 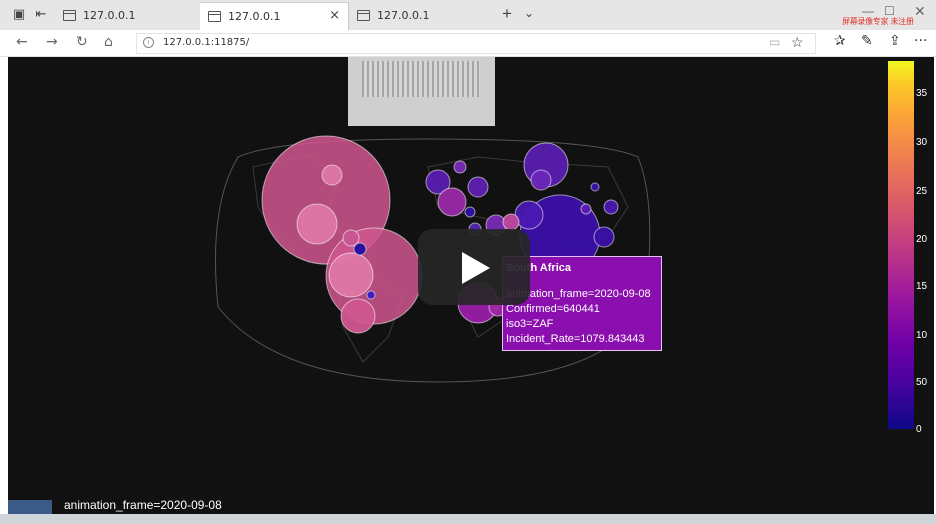 I want to click on screen-thumbnail, so click(x=421, y=91).